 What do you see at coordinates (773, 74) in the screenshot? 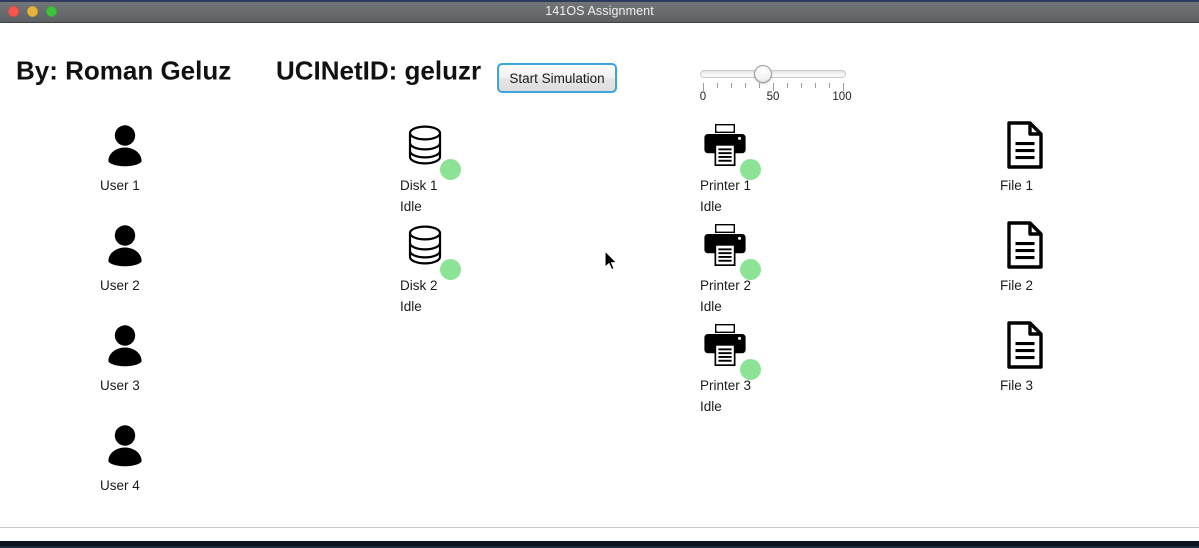
I see `slider-track` at bounding box center [773, 74].